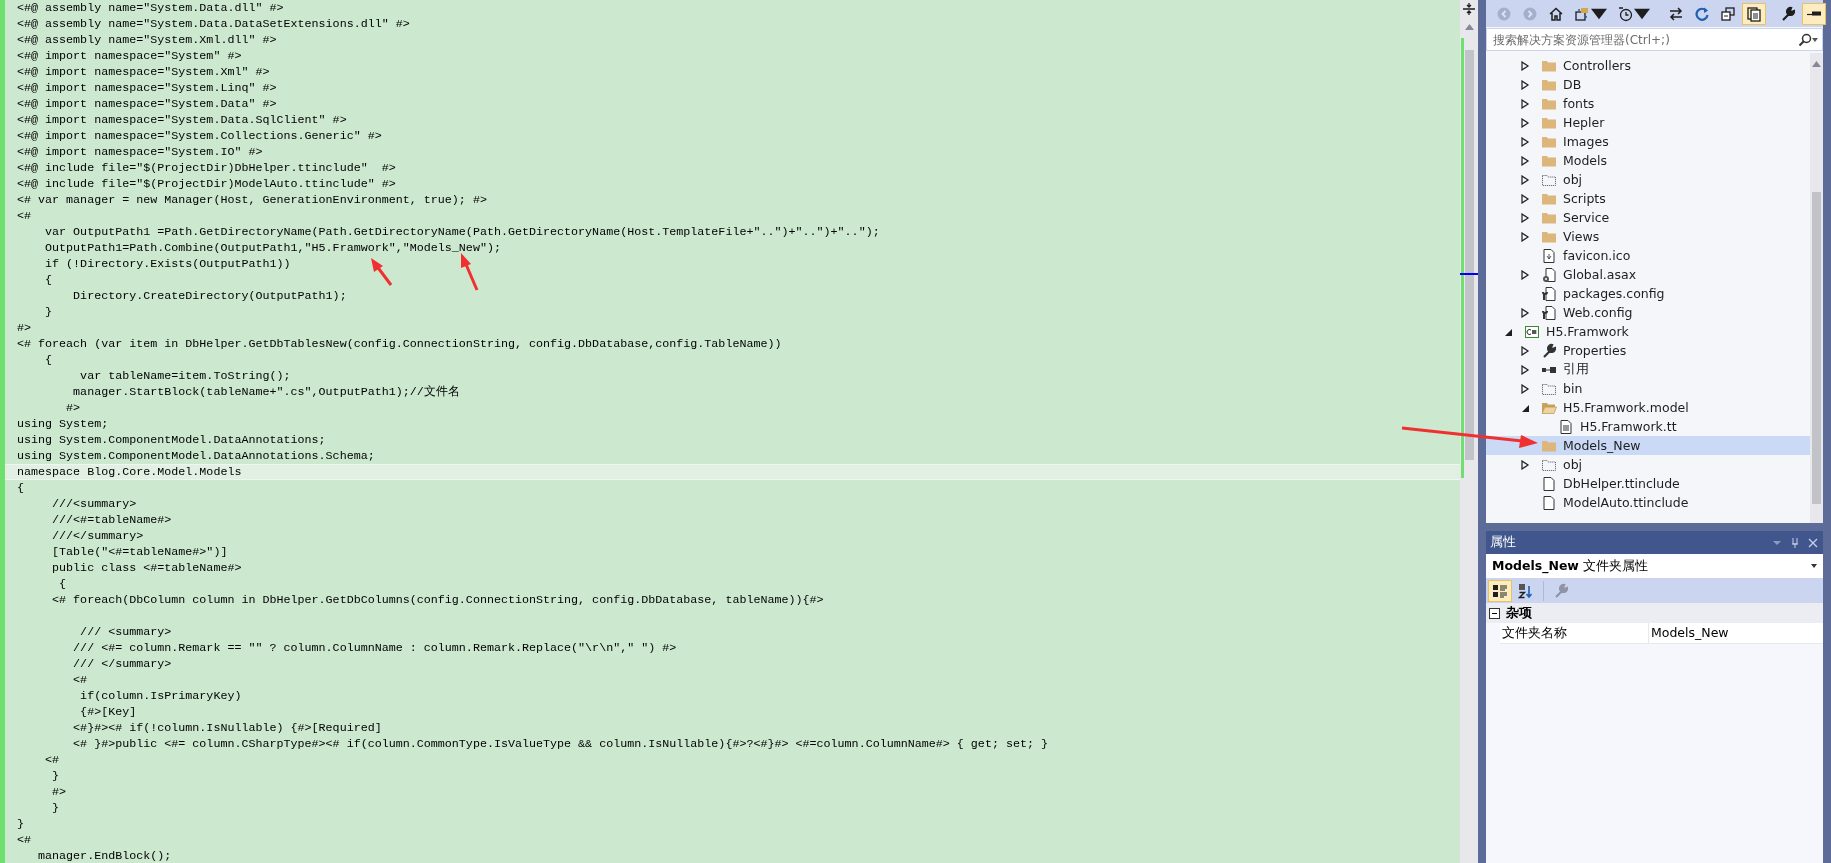 The height and width of the screenshot is (863, 1831). Describe the element at coordinates (140, 152) in the screenshot. I see `code-line: <#@ import namespace="System.IO" #>` at that location.